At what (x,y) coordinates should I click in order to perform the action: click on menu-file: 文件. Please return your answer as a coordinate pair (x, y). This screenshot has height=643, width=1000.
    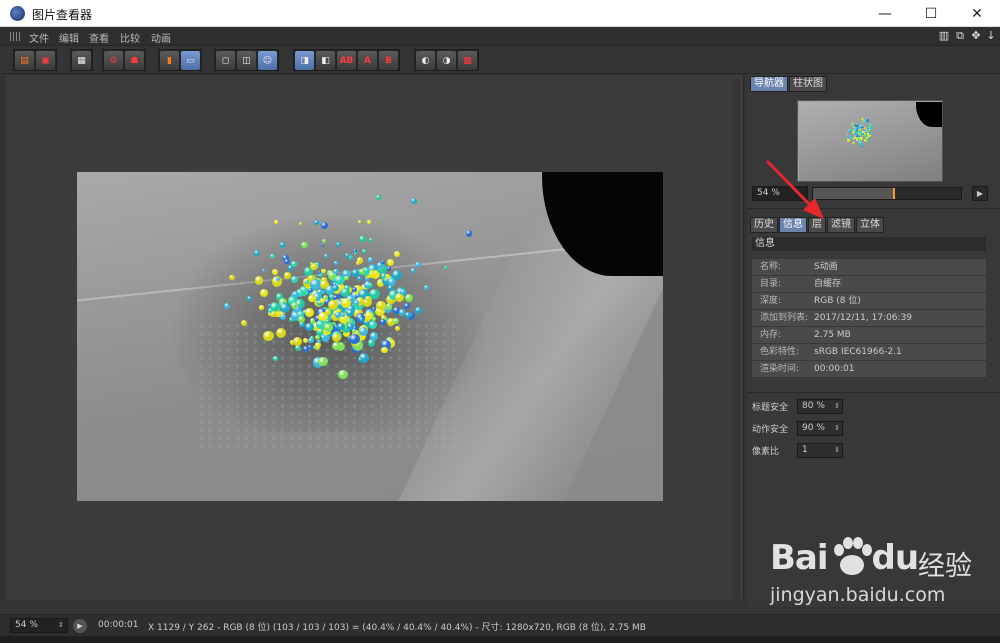
    Looking at the image, I should click on (39, 37).